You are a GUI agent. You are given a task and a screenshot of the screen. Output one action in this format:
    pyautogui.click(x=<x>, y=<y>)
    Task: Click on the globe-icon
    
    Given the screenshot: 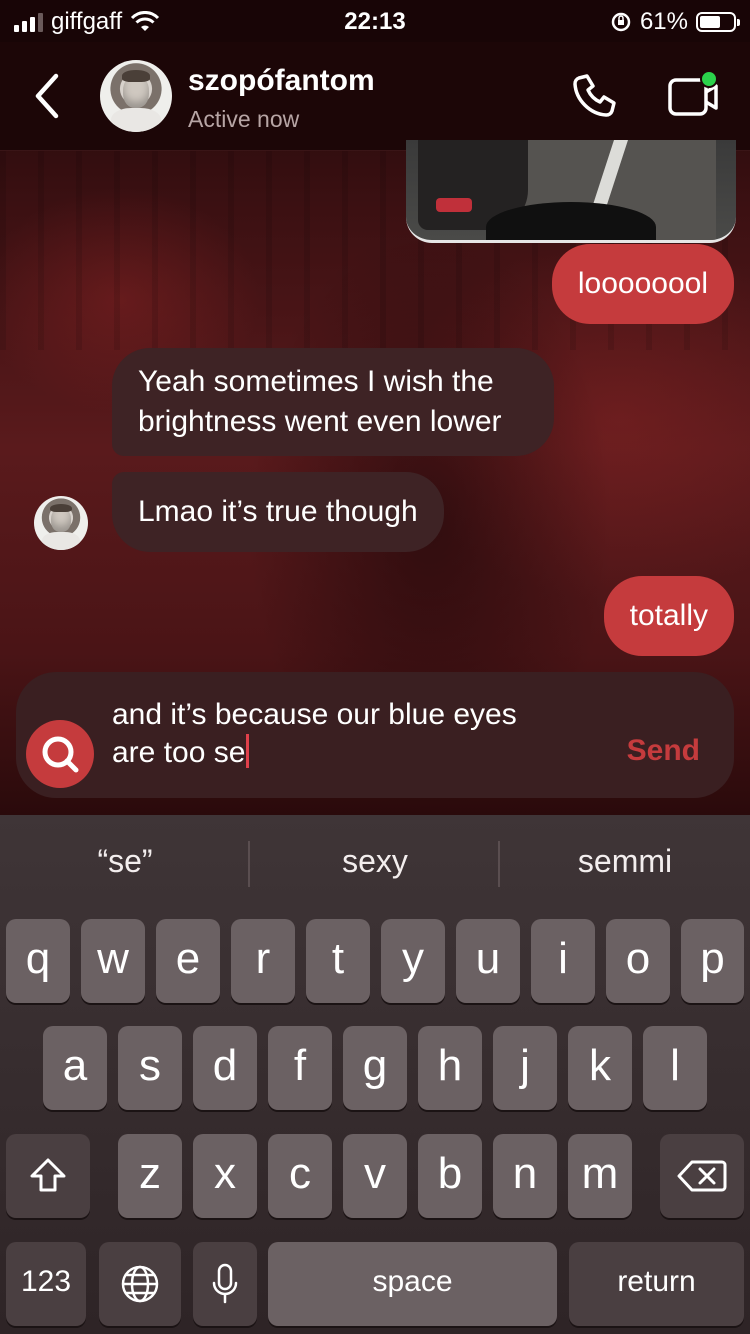 What is the action you would take?
    pyautogui.click(x=140, y=1284)
    